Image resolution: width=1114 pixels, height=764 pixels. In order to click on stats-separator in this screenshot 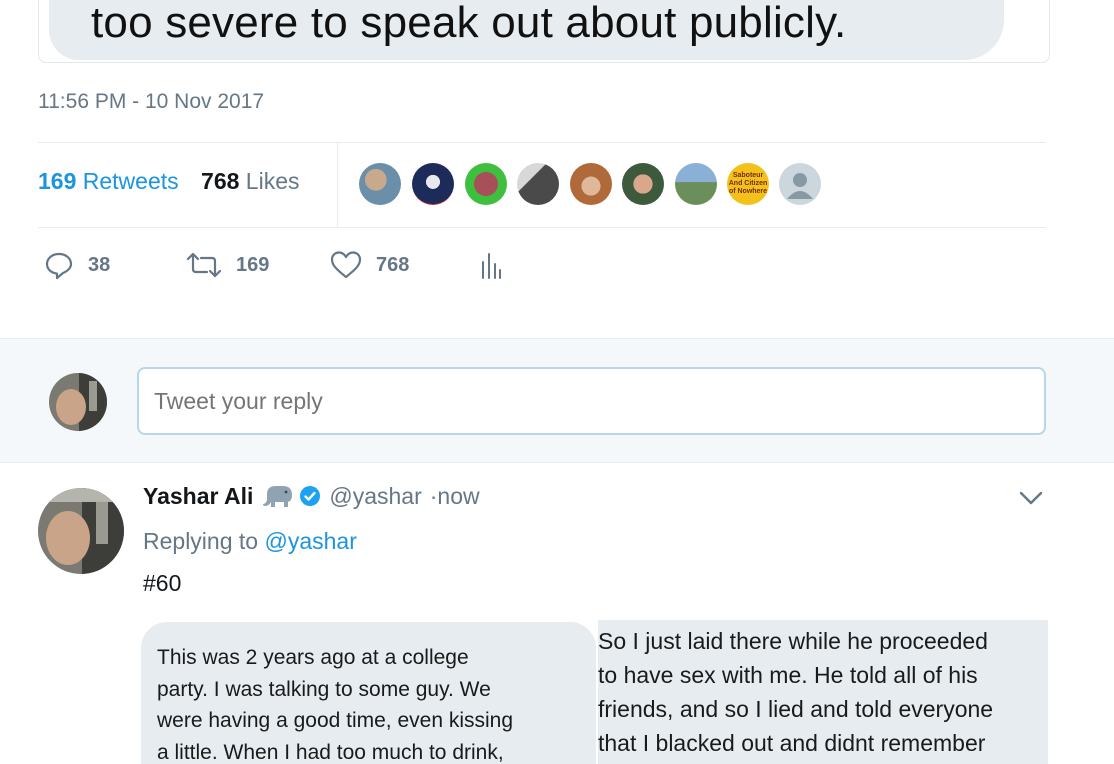, I will do `click(337, 185)`.